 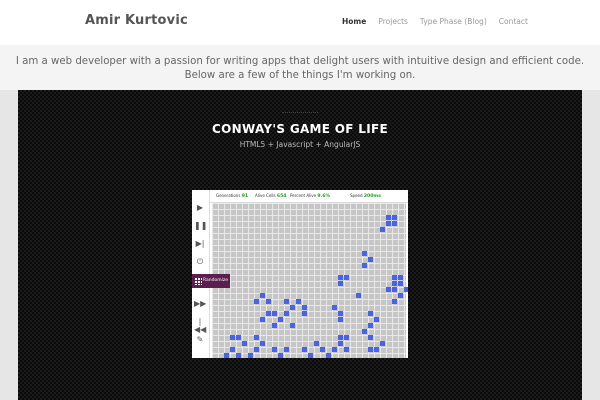 What do you see at coordinates (198, 281) in the screenshot?
I see `grid-icon` at bounding box center [198, 281].